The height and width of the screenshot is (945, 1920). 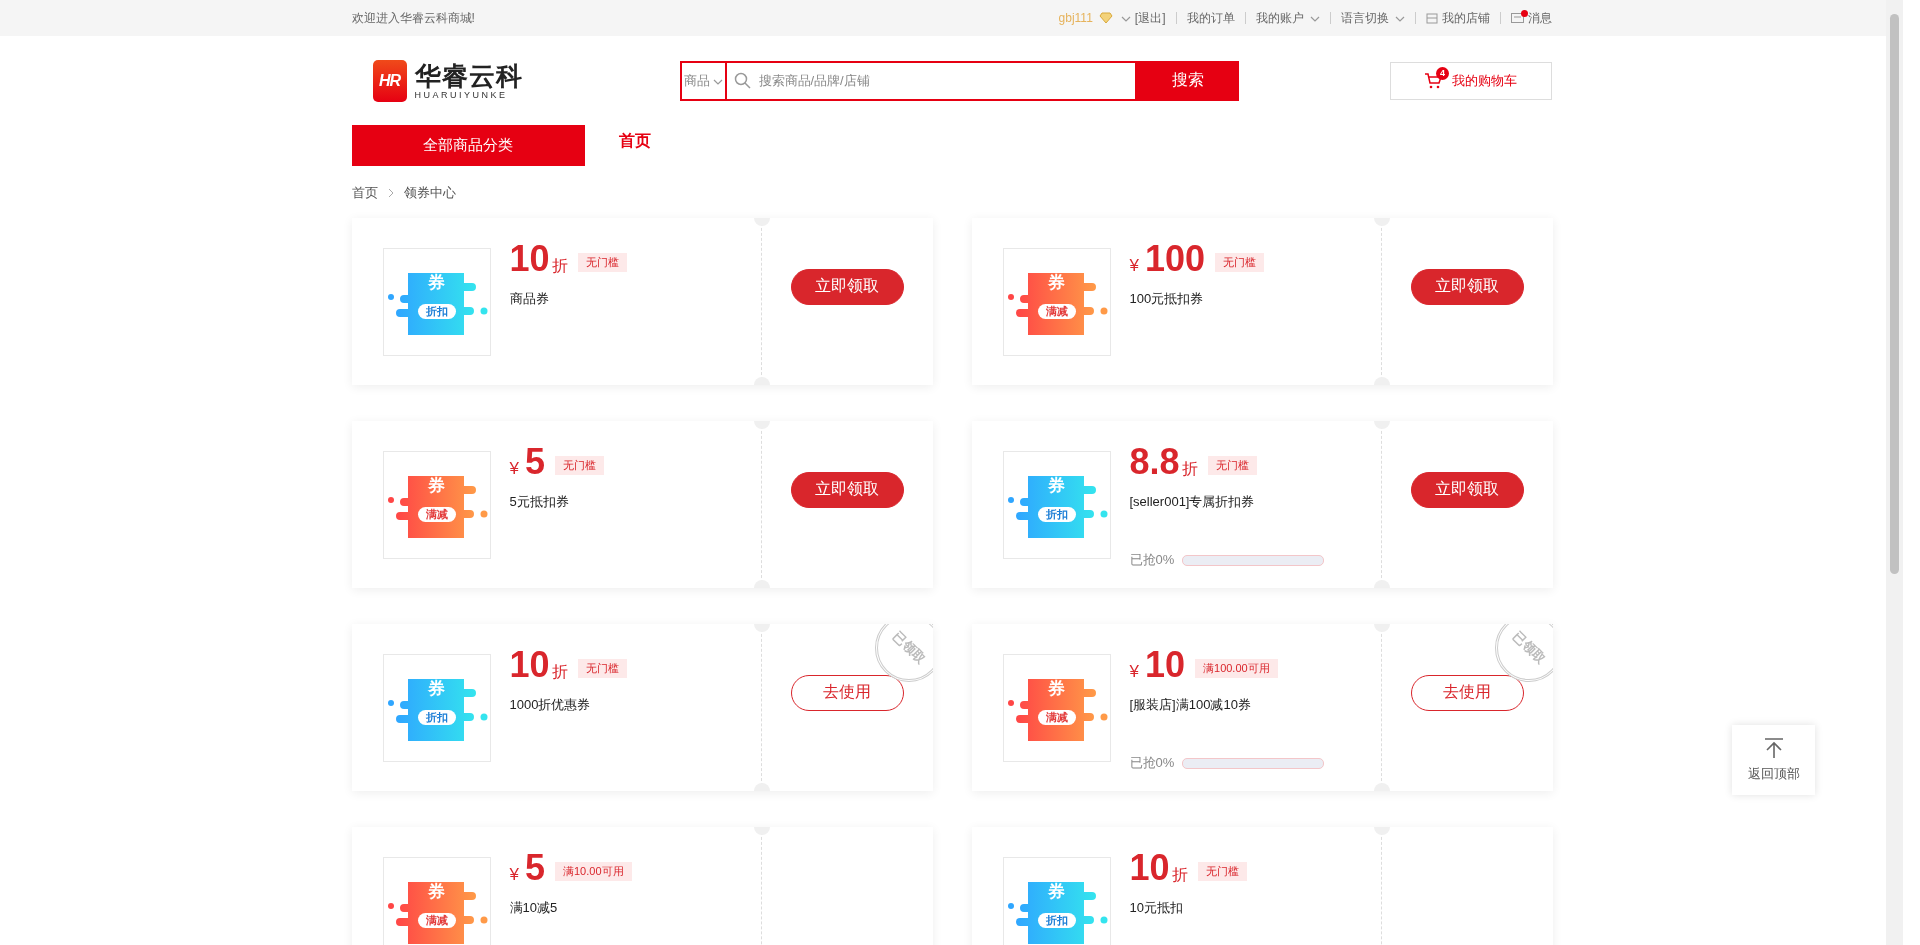 I want to click on top-link: 消息, so click(x=1531, y=18).